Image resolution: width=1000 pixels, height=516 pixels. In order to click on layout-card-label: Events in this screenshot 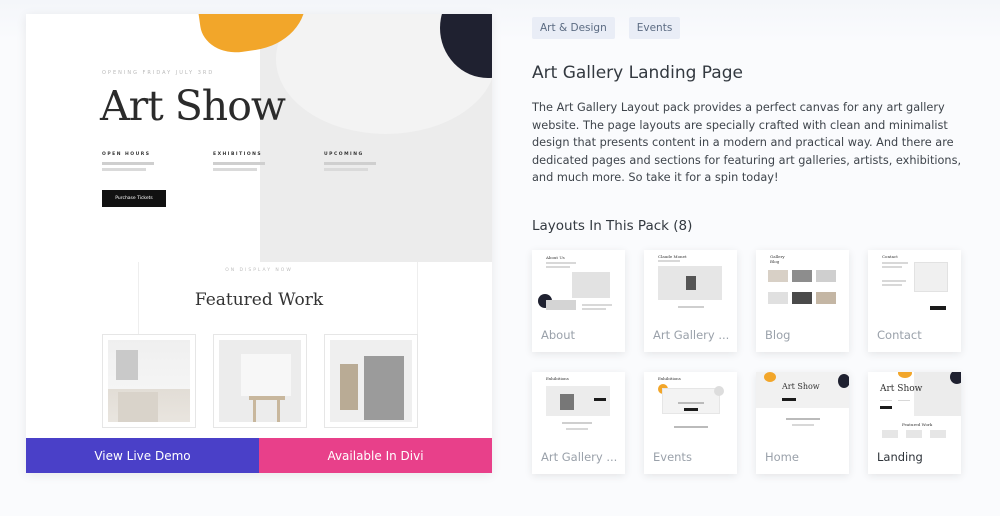, I will do `click(672, 457)`.